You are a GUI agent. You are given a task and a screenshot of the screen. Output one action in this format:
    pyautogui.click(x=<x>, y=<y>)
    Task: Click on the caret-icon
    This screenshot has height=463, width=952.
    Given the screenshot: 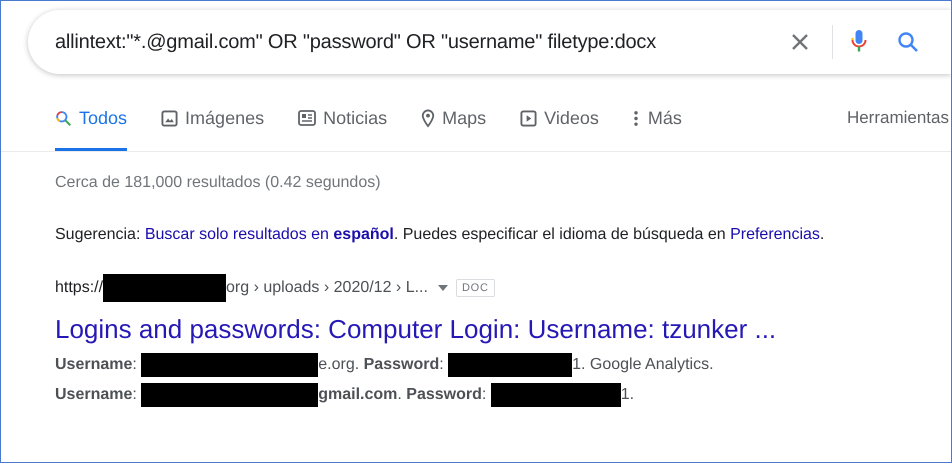 What is the action you would take?
    pyautogui.click(x=443, y=288)
    